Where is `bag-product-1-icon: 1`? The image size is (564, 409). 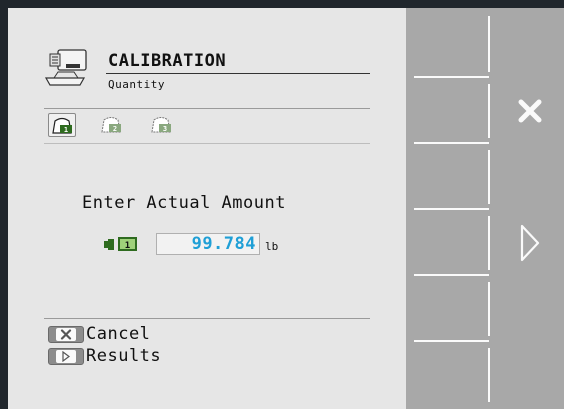 bag-product-1-icon: 1 is located at coordinates (62, 125).